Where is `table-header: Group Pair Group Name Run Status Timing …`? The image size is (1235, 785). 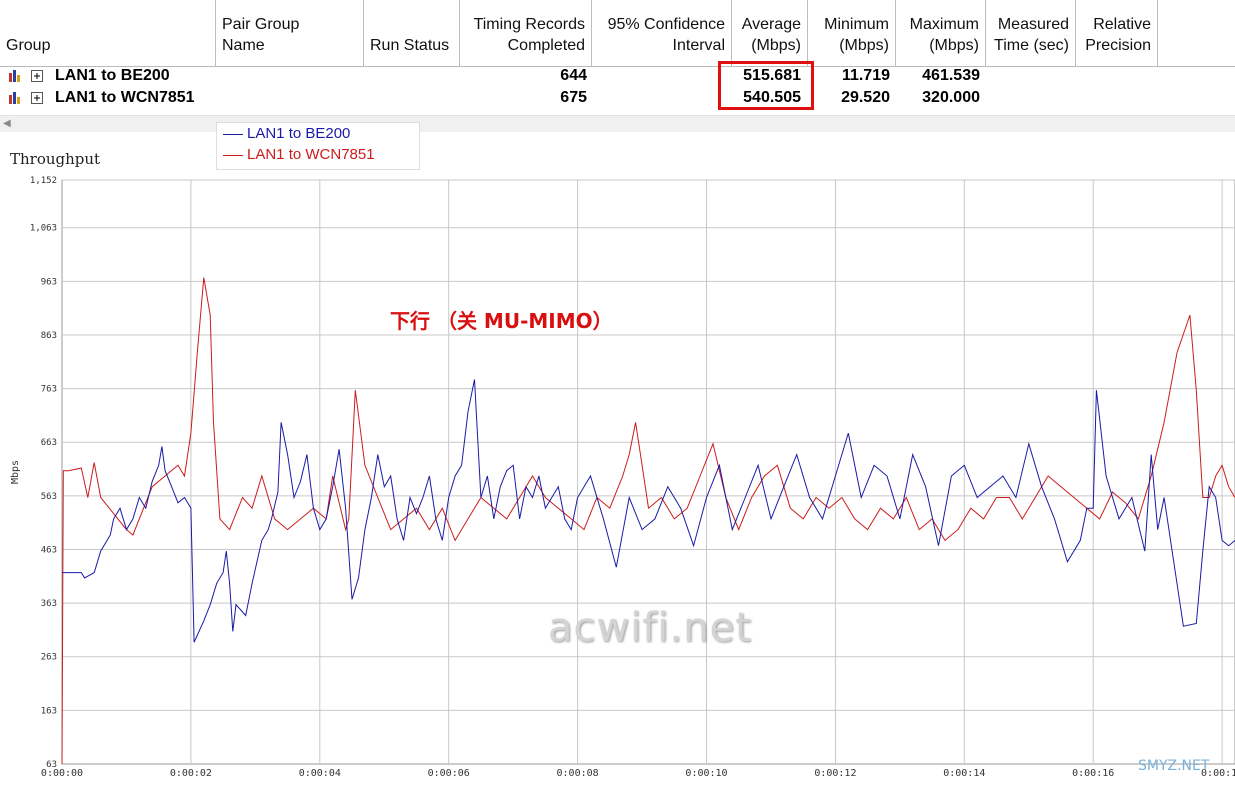 table-header: Group Pair Group Name Run Status Timing … is located at coordinates (617, 33).